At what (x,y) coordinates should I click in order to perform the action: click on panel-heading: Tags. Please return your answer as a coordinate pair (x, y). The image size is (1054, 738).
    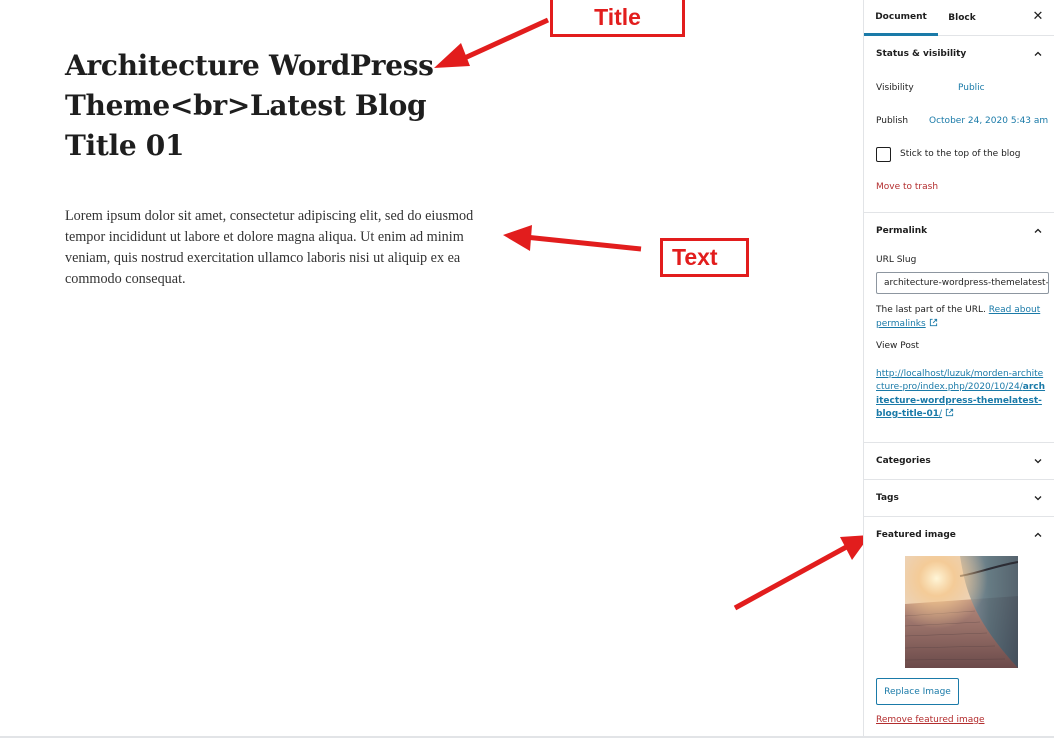
    Looking at the image, I should click on (887, 498).